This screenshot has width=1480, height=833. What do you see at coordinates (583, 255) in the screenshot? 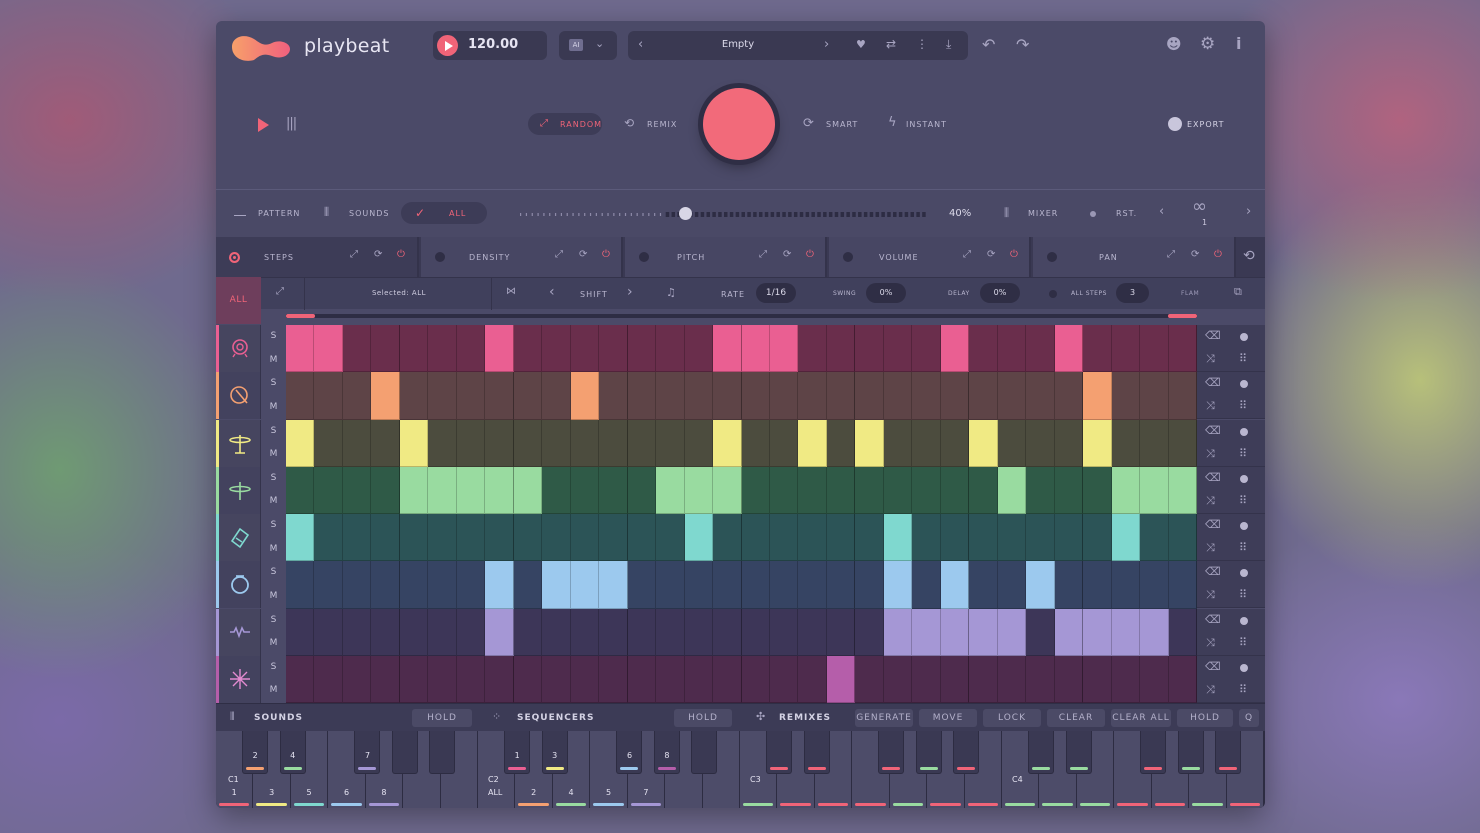
I see `reset-icon: ⟳` at bounding box center [583, 255].